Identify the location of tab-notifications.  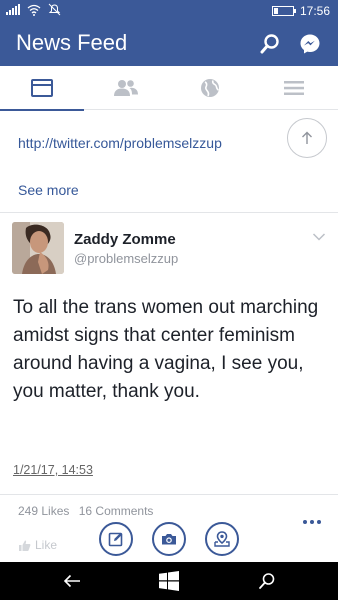
(210, 88).